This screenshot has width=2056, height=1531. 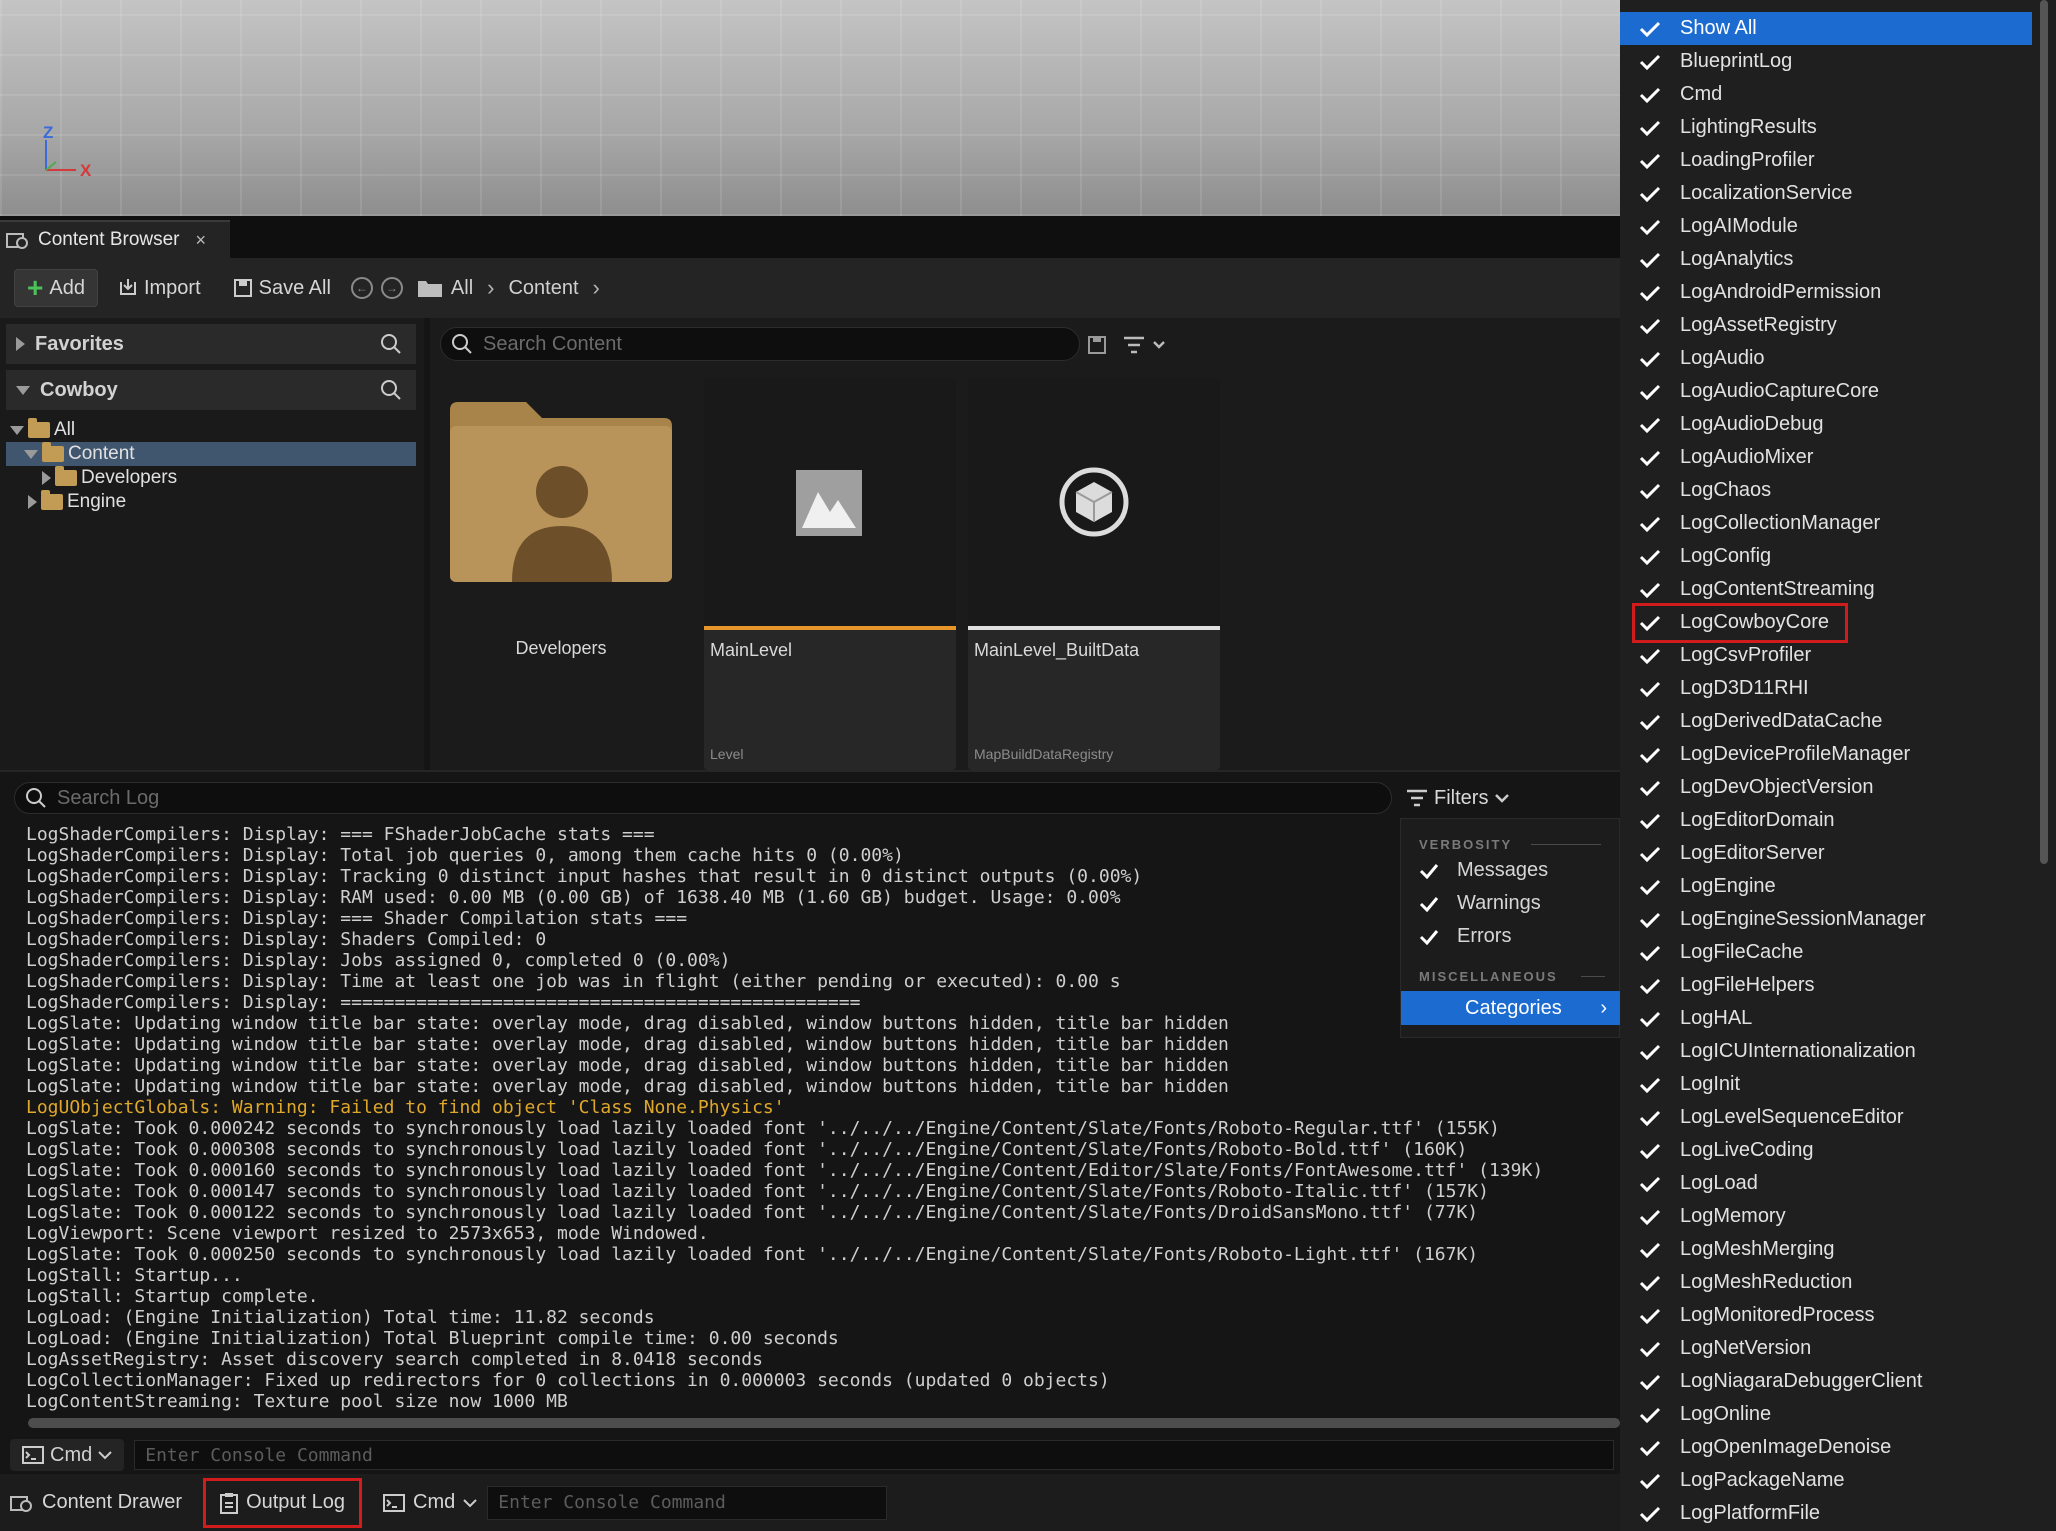 What do you see at coordinates (1828, 259) in the screenshot?
I see `category-item: LogAnalytics` at bounding box center [1828, 259].